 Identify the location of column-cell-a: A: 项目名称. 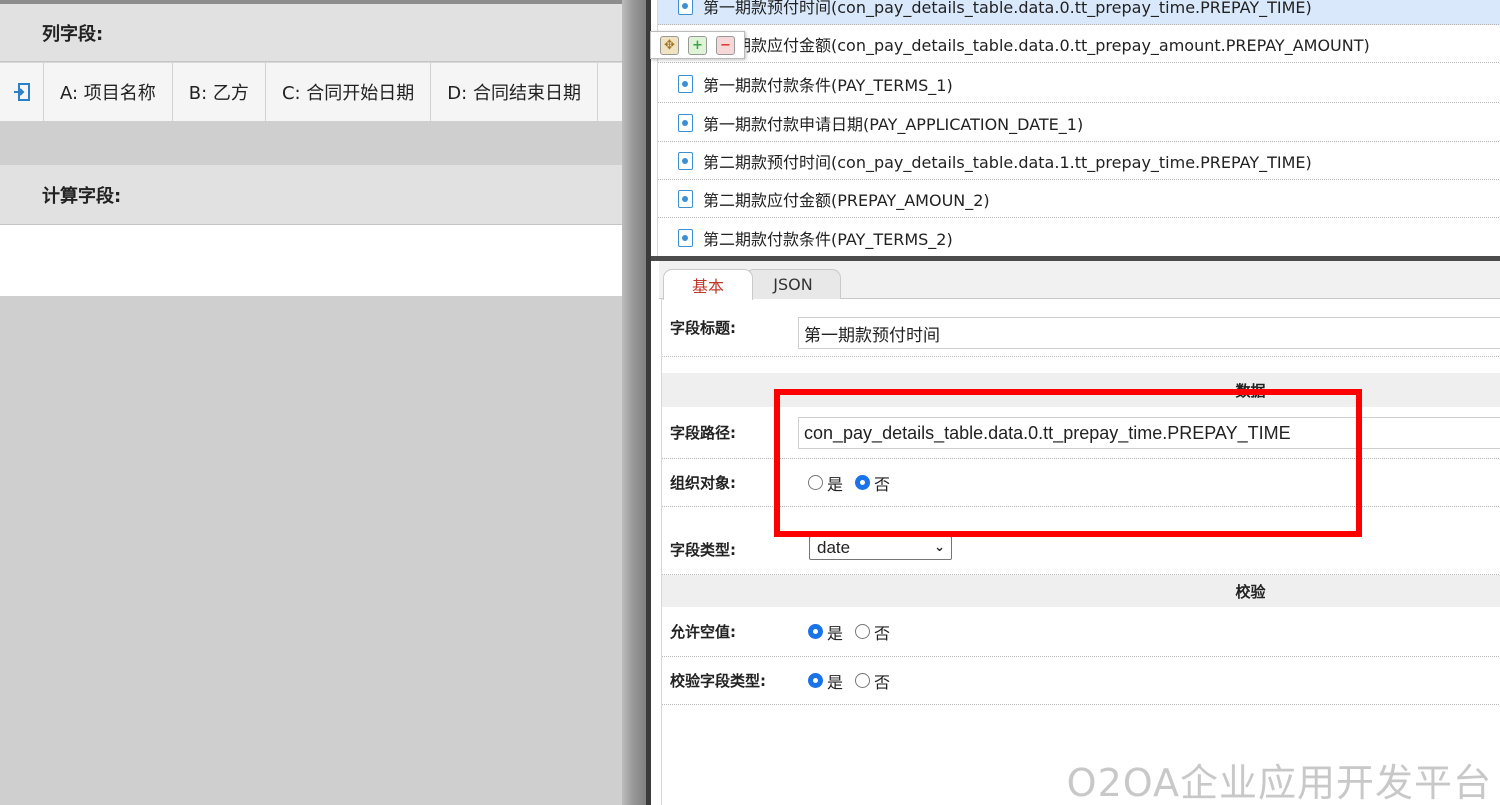
(108, 92).